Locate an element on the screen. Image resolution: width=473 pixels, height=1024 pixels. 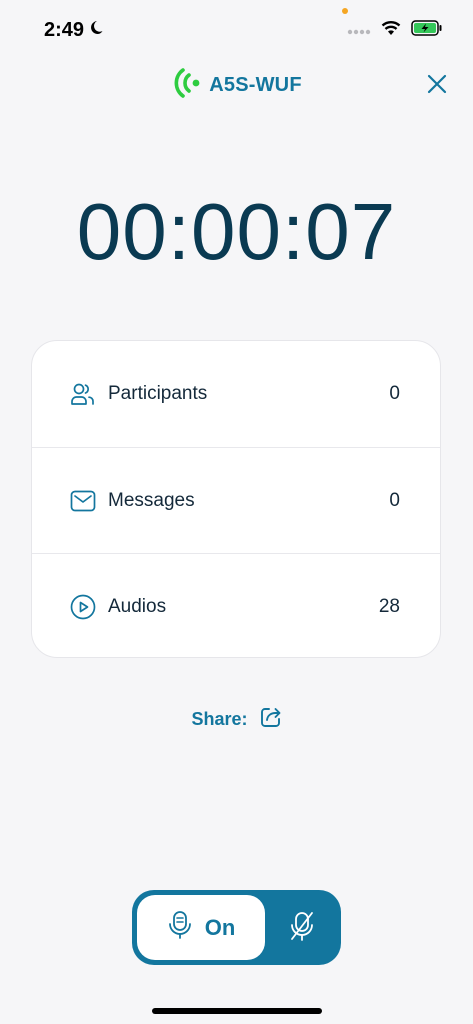
status-icons is located at coordinates (395, 30).